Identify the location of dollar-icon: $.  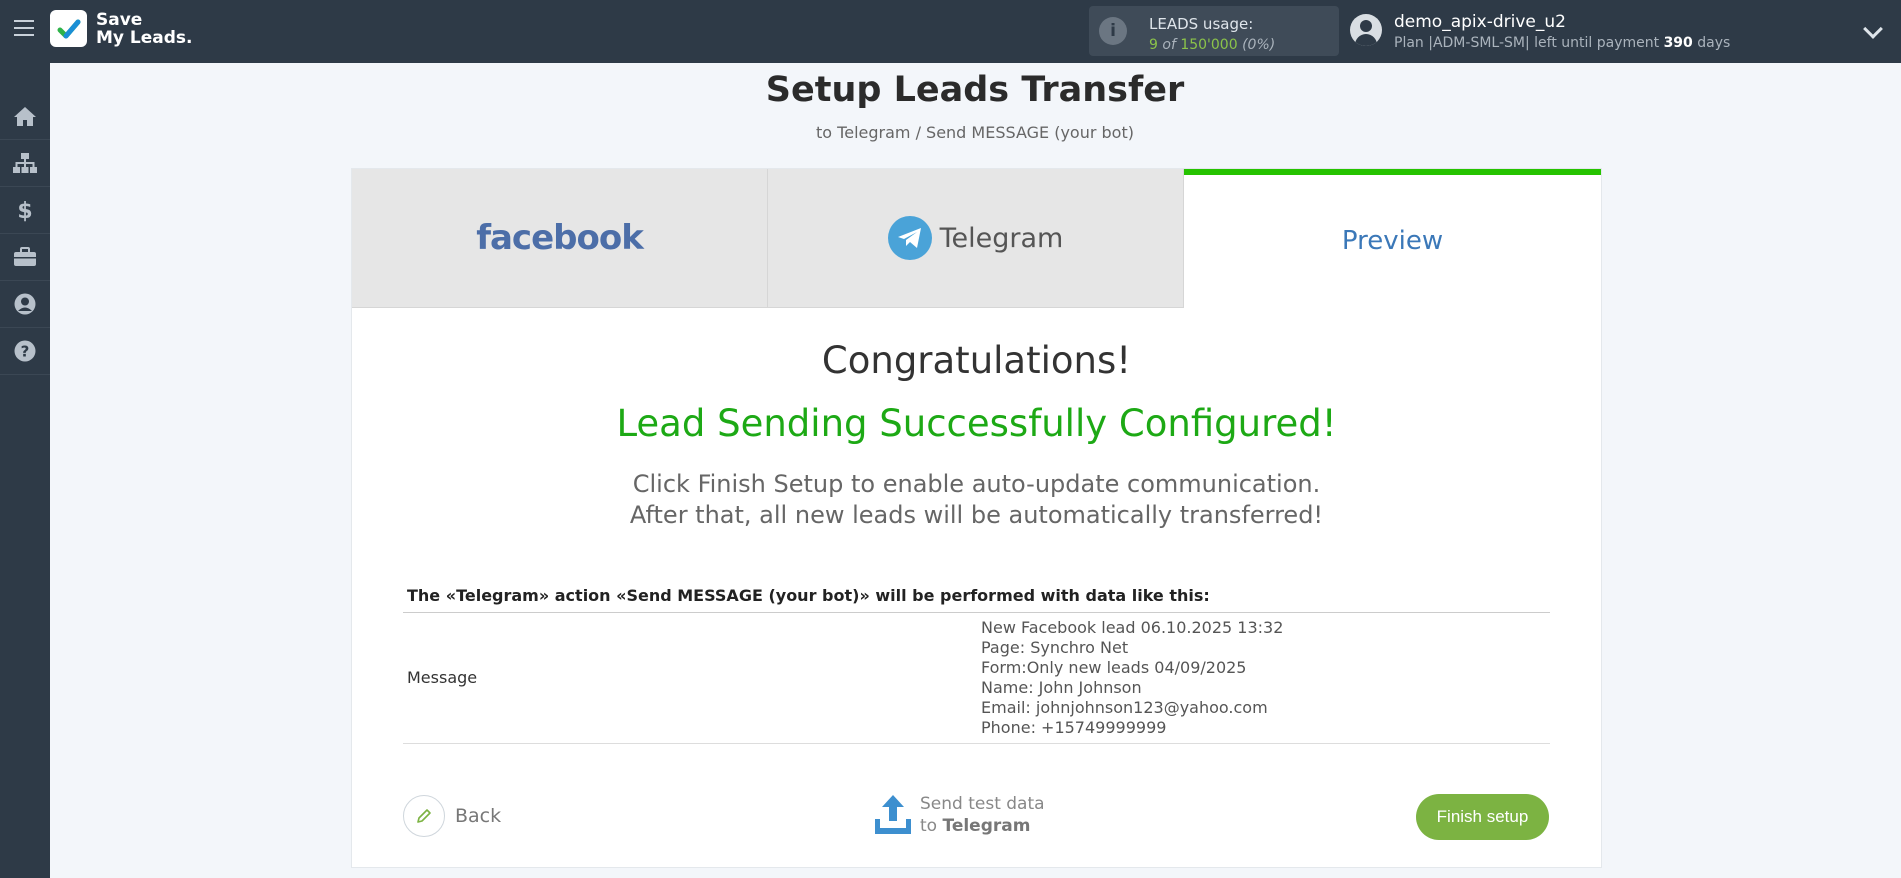
(24, 210).